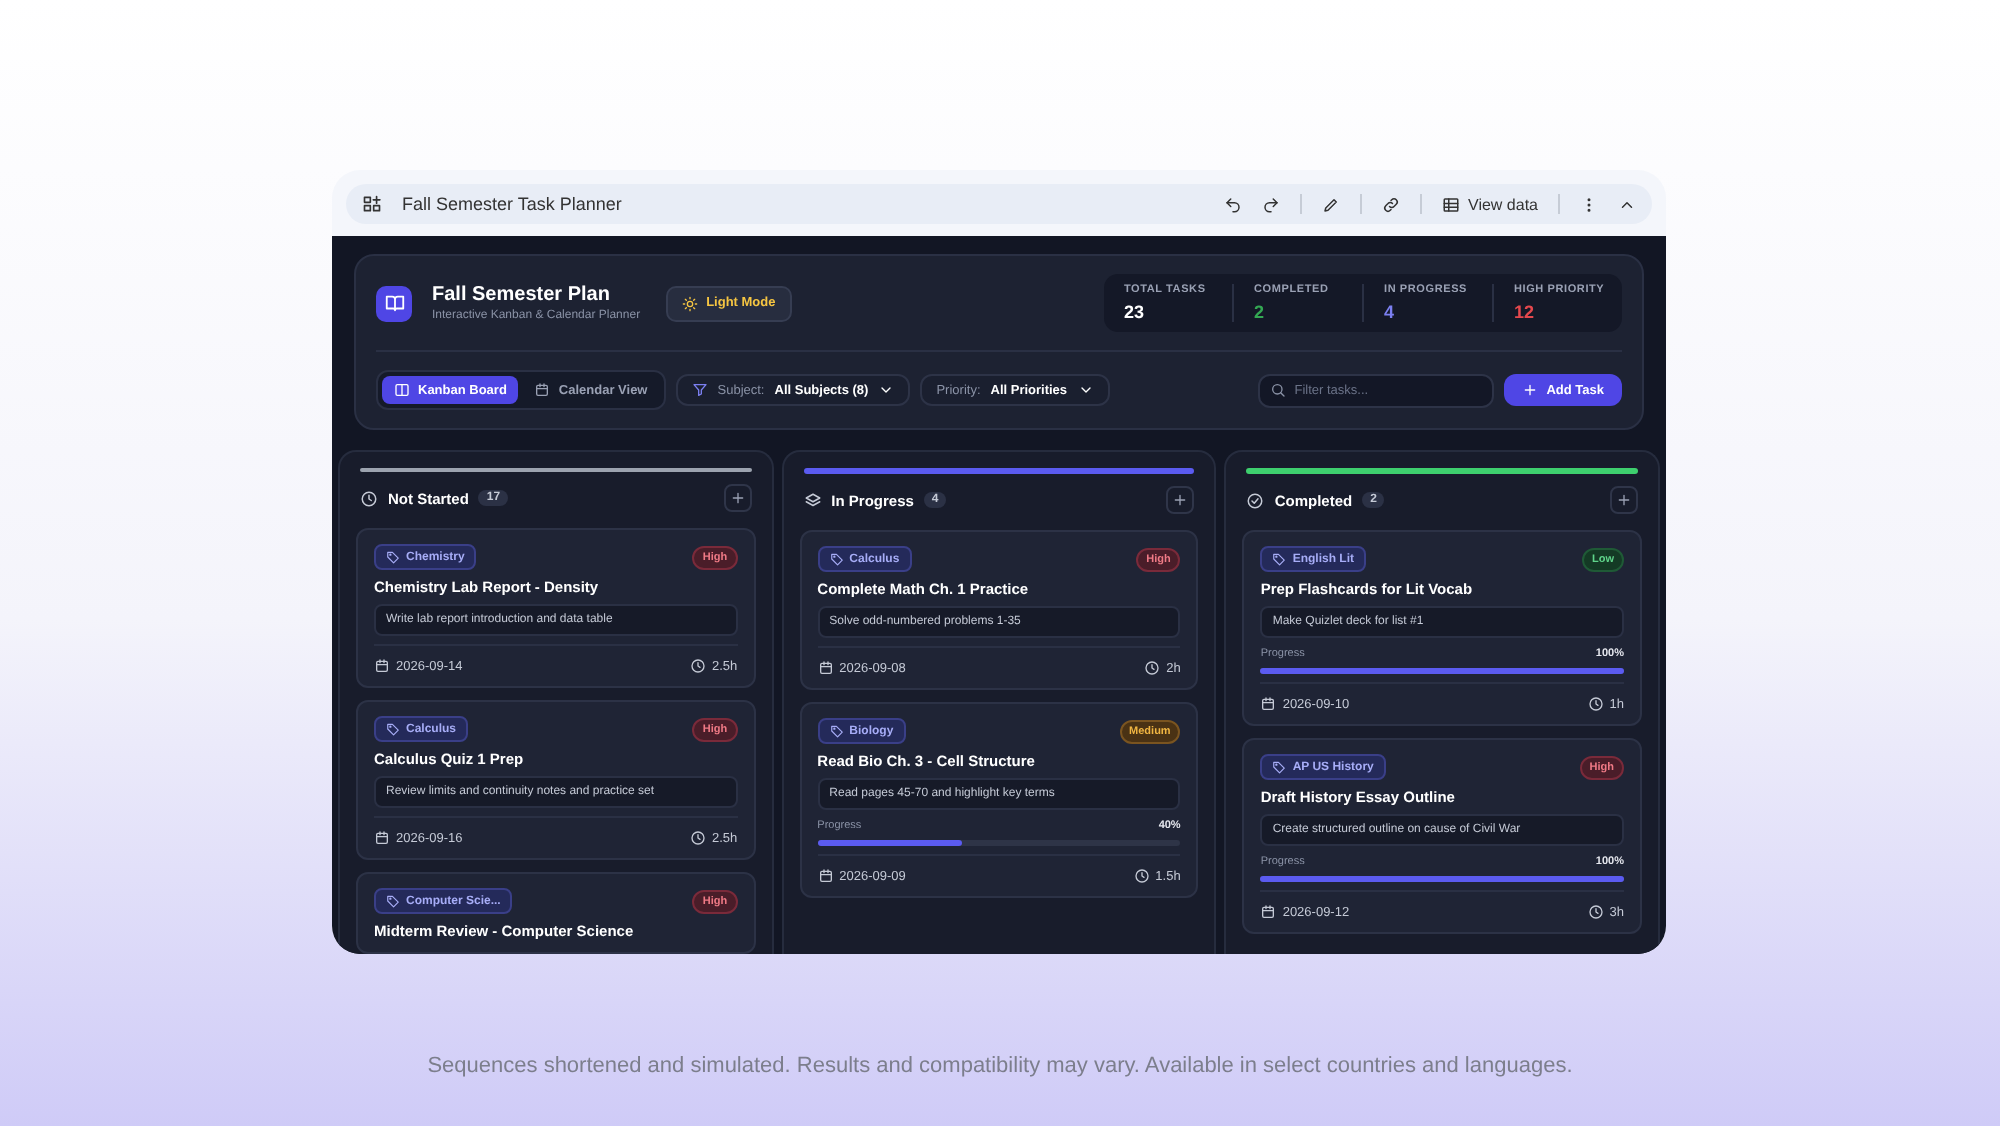 This screenshot has width=2000, height=1126. What do you see at coordinates (1260, 312) in the screenshot?
I see `stat-value: 2` at bounding box center [1260, 312].